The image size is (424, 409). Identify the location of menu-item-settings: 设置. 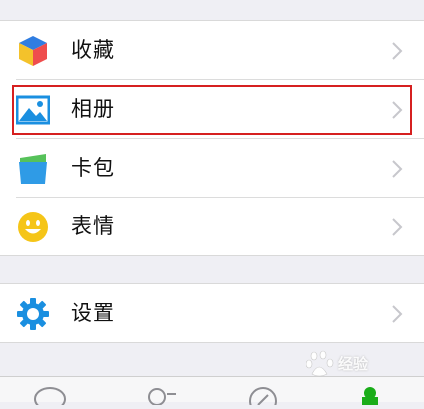
(212, 313).